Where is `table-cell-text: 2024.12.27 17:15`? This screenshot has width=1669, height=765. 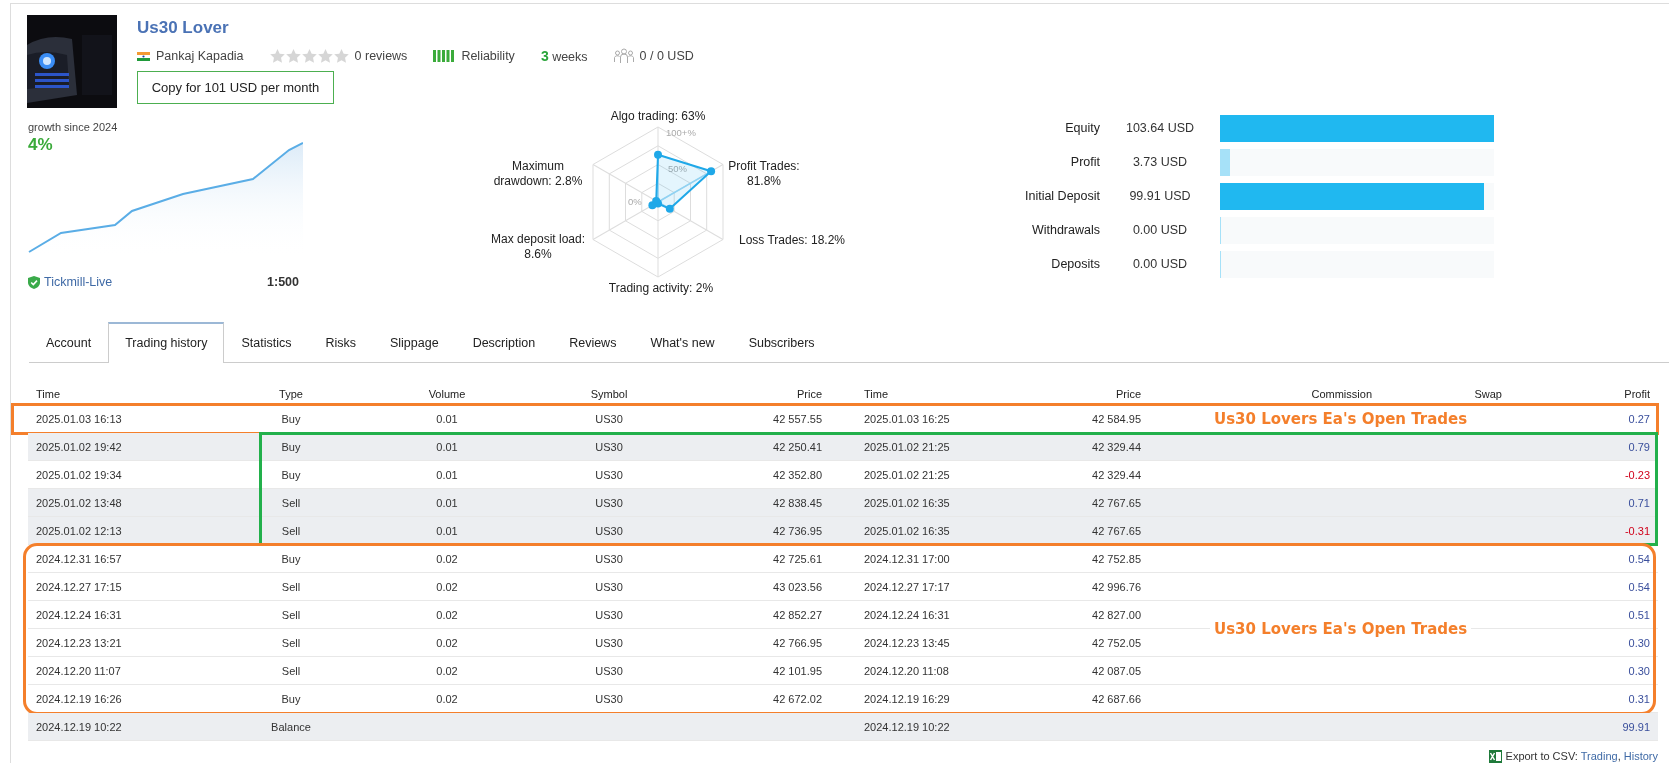
table-cell-text: 2024.12.27 17:15 is located at coordinates (79, 586).